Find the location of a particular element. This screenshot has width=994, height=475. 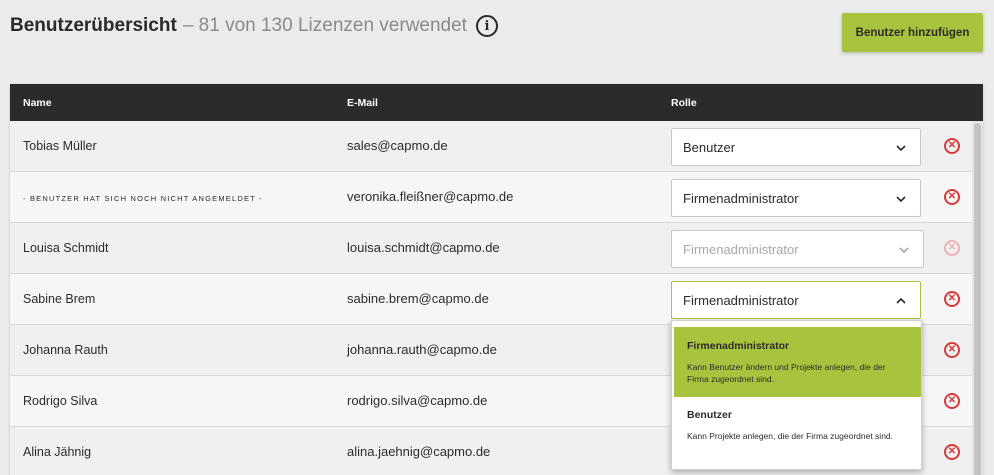

add-user-button: Benutzer hinzufügen is located at coordinates (912, 32).